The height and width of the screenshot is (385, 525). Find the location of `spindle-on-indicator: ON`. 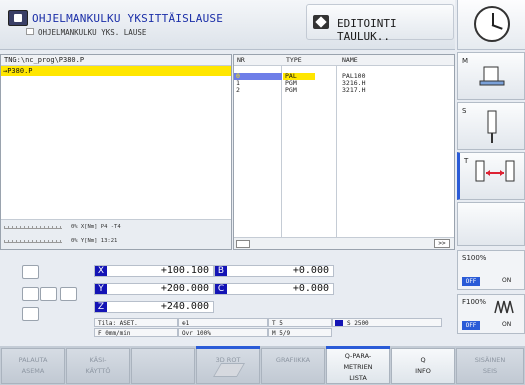

spindle-on-indicator: ON is located at coordinates (507, 280).